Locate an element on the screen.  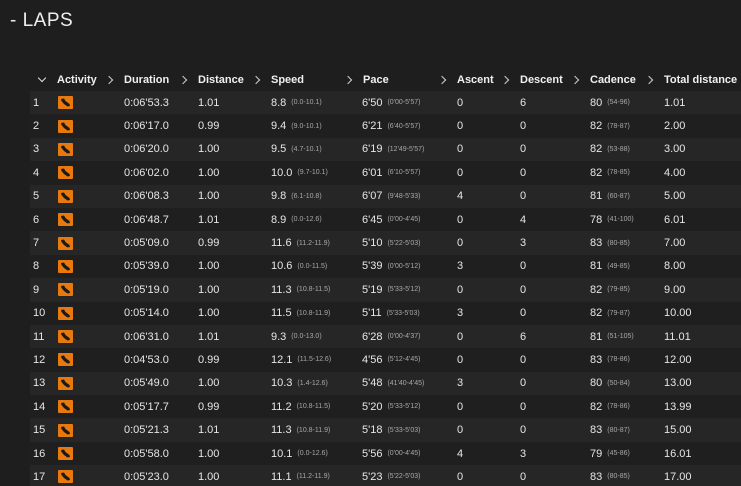
pace-value: 5'48 is located at coordinates (372, 383).